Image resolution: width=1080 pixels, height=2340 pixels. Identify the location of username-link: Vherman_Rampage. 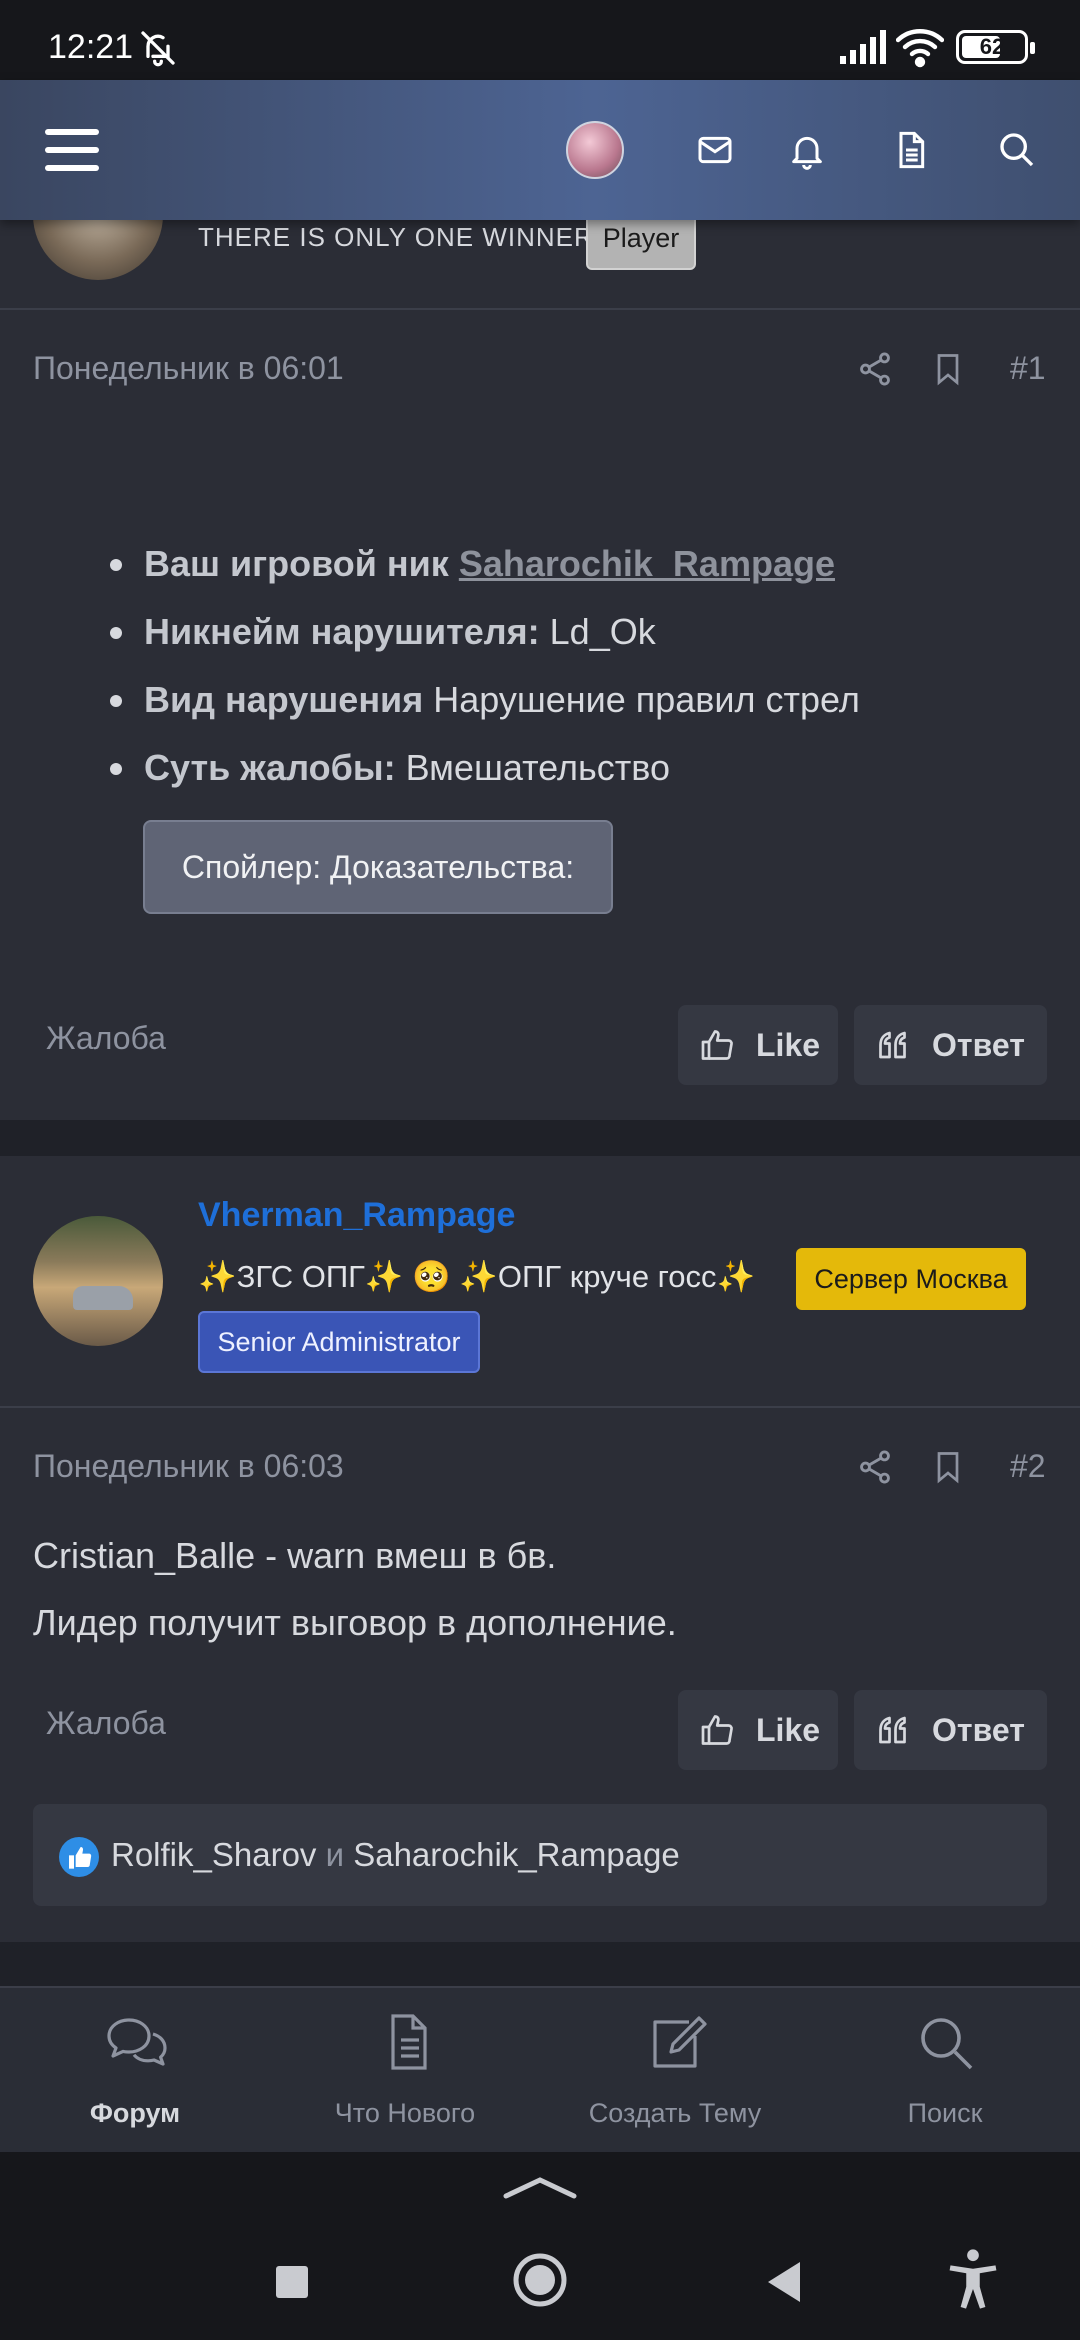
(356, 1215).